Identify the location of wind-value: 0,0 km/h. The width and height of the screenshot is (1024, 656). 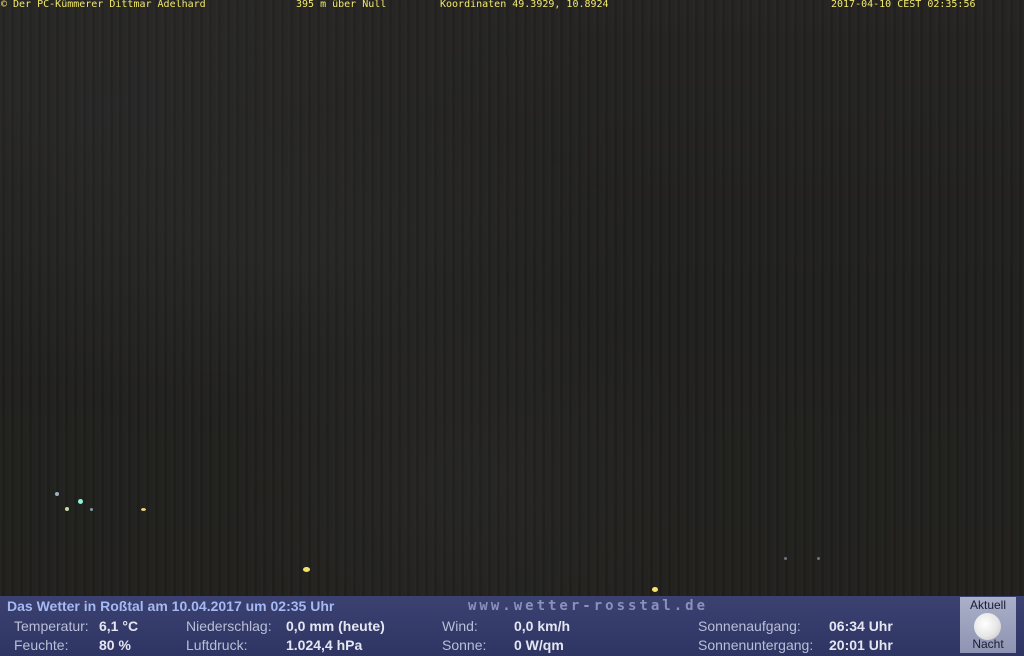
(542, 626).